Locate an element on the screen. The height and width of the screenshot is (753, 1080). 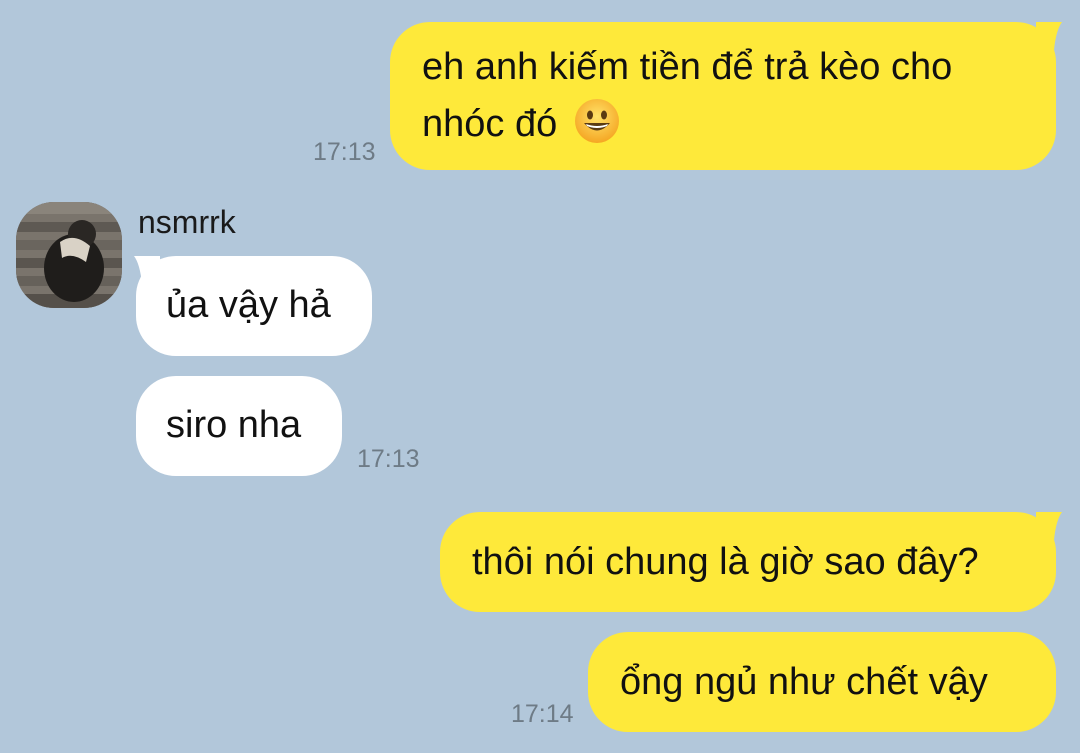
contact-avatar is located at coordinates (69, 255).